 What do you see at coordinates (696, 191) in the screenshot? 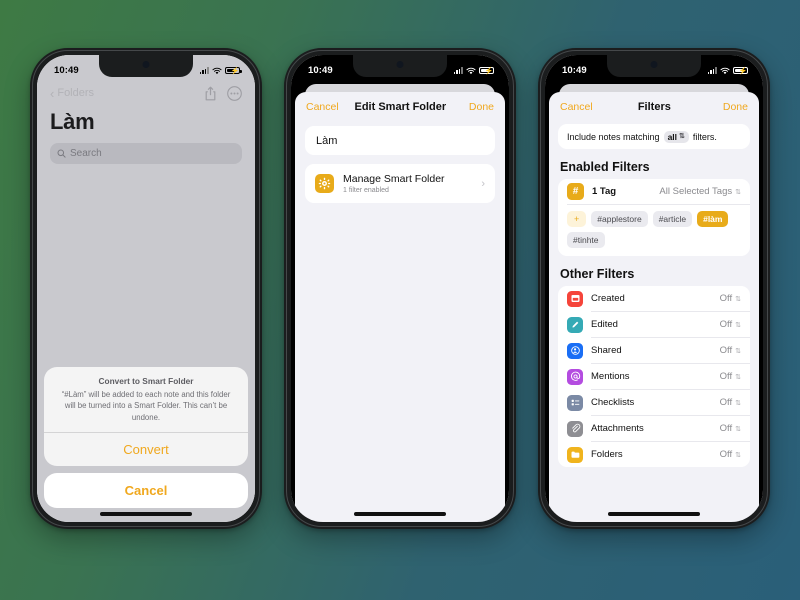
I see `tag-filter-value-text: All Selected Tags` at bounding box center [696, 191].